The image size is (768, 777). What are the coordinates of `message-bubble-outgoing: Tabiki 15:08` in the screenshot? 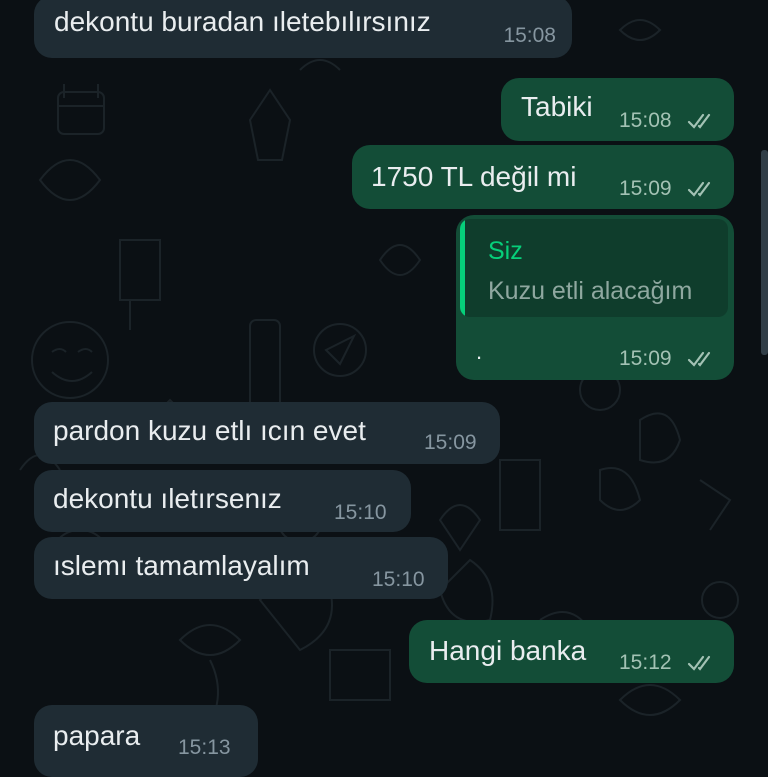 It's located at (617, 109).